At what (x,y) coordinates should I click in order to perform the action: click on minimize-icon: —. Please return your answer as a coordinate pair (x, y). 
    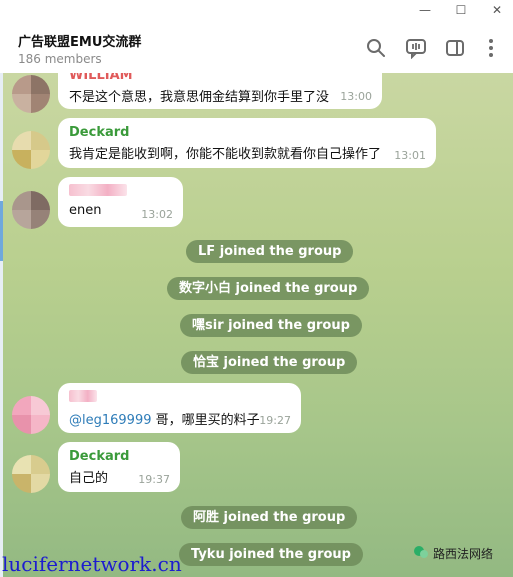
    Looking at the image, I should click on (425, 10).